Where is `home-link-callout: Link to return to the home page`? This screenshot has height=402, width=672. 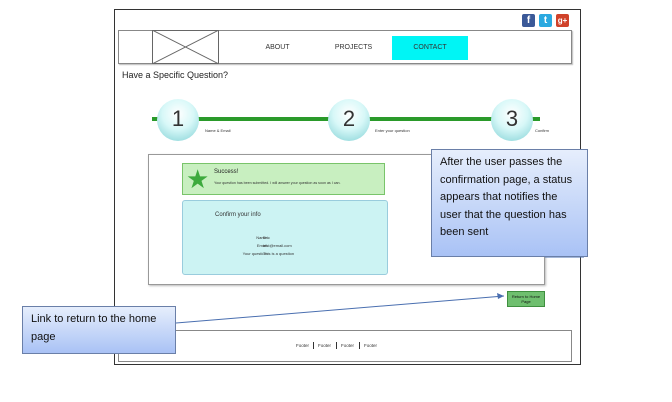 home-link-callout: Link to return to the home page is located at coordinates (99, 330).